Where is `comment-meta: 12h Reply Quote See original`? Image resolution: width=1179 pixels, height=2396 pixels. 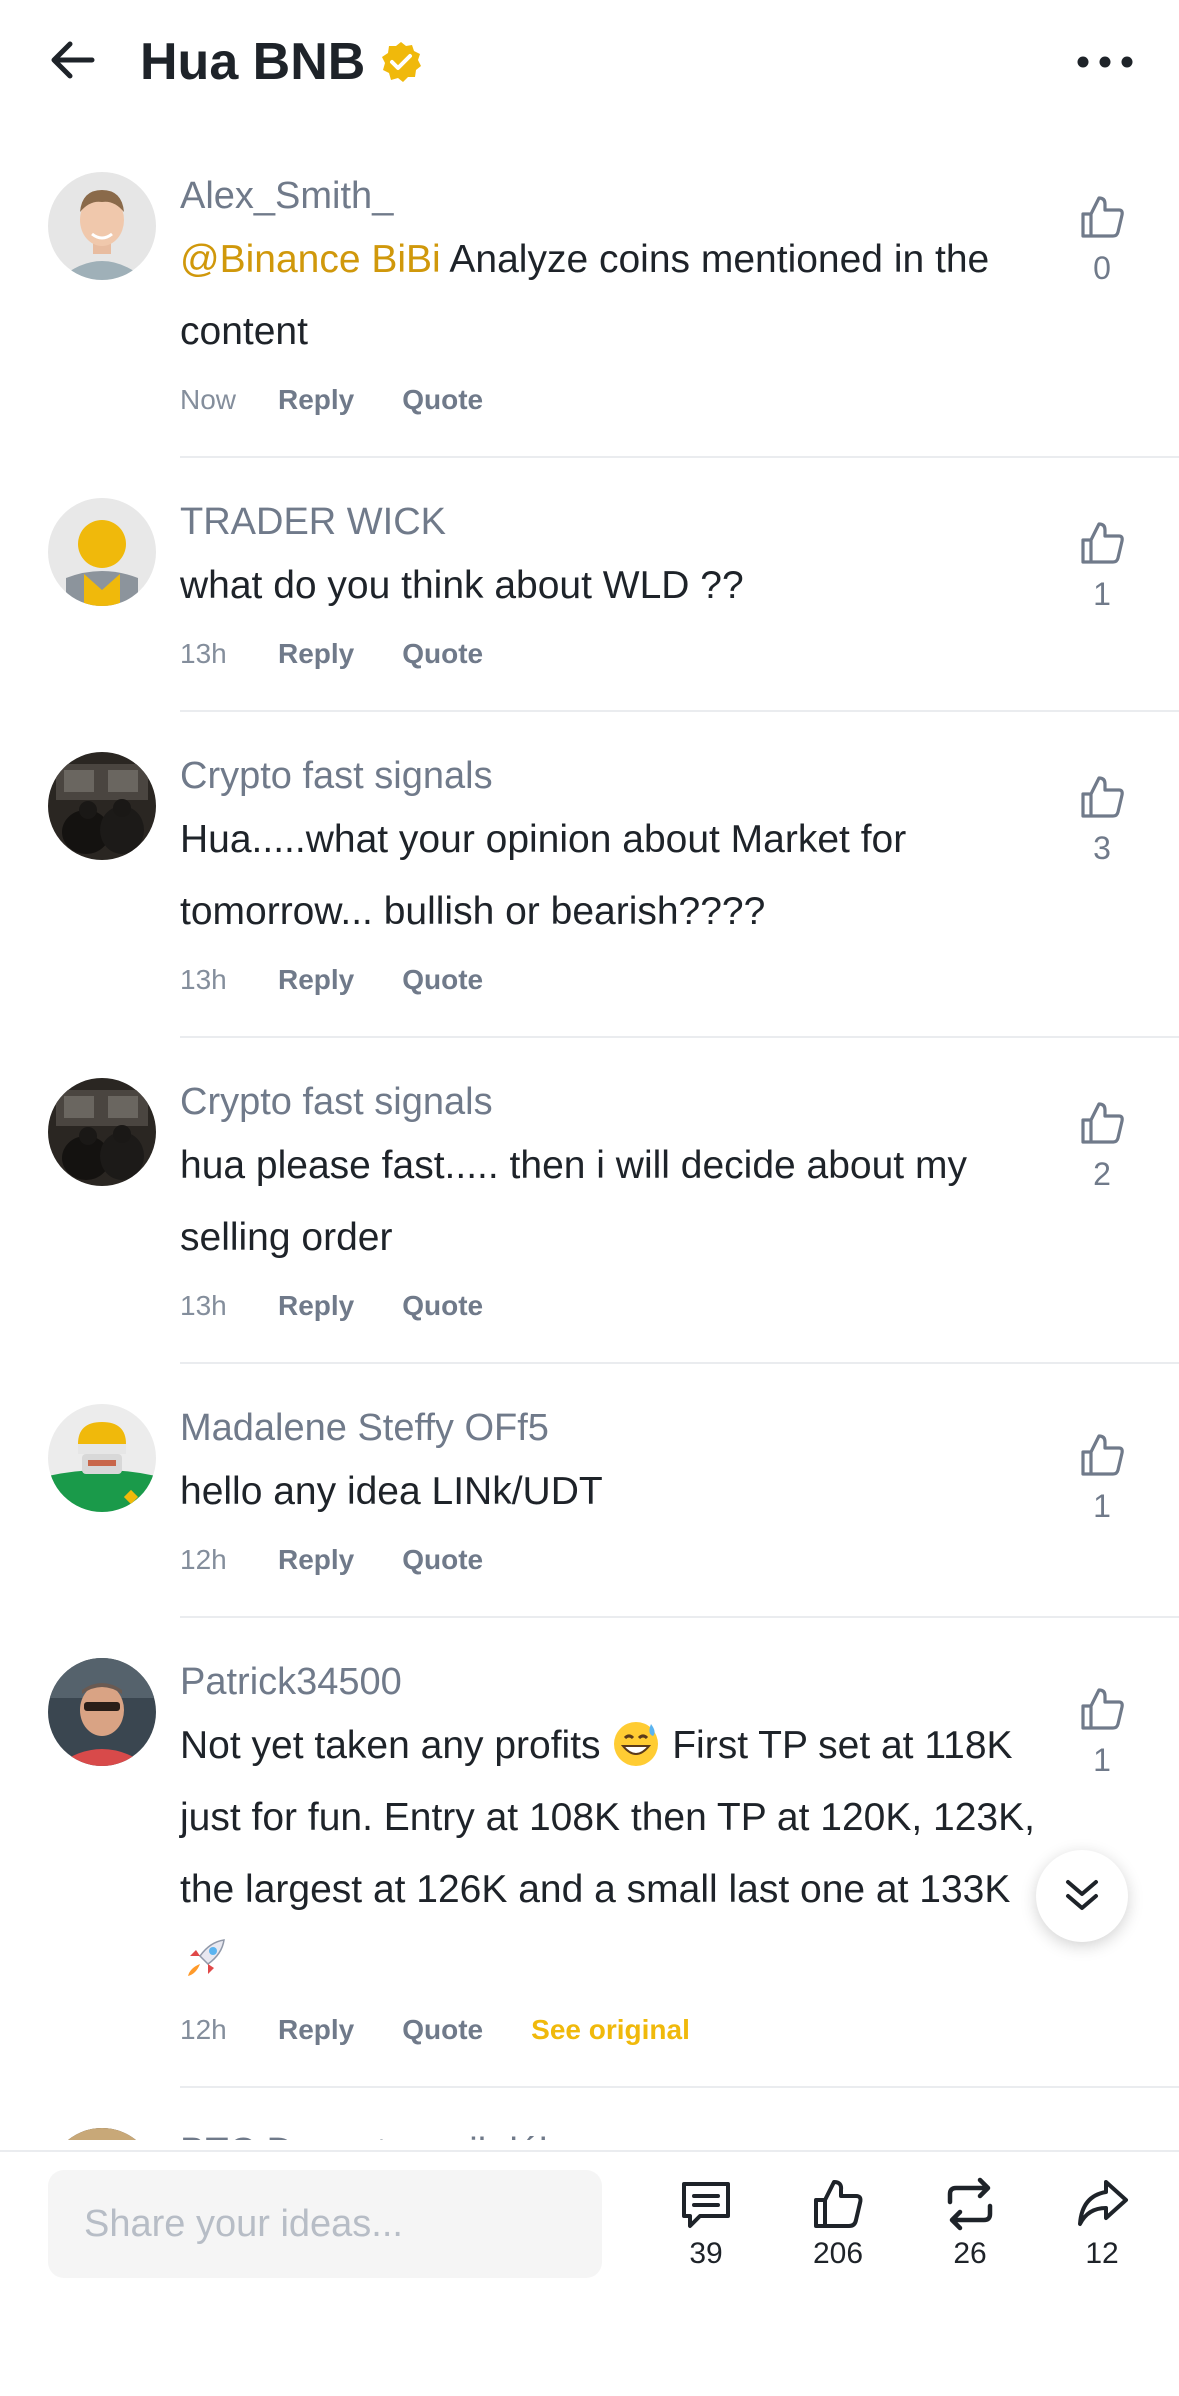 comment-meta: 12h Reply Quote See original is located at coordinates (620, 2030).